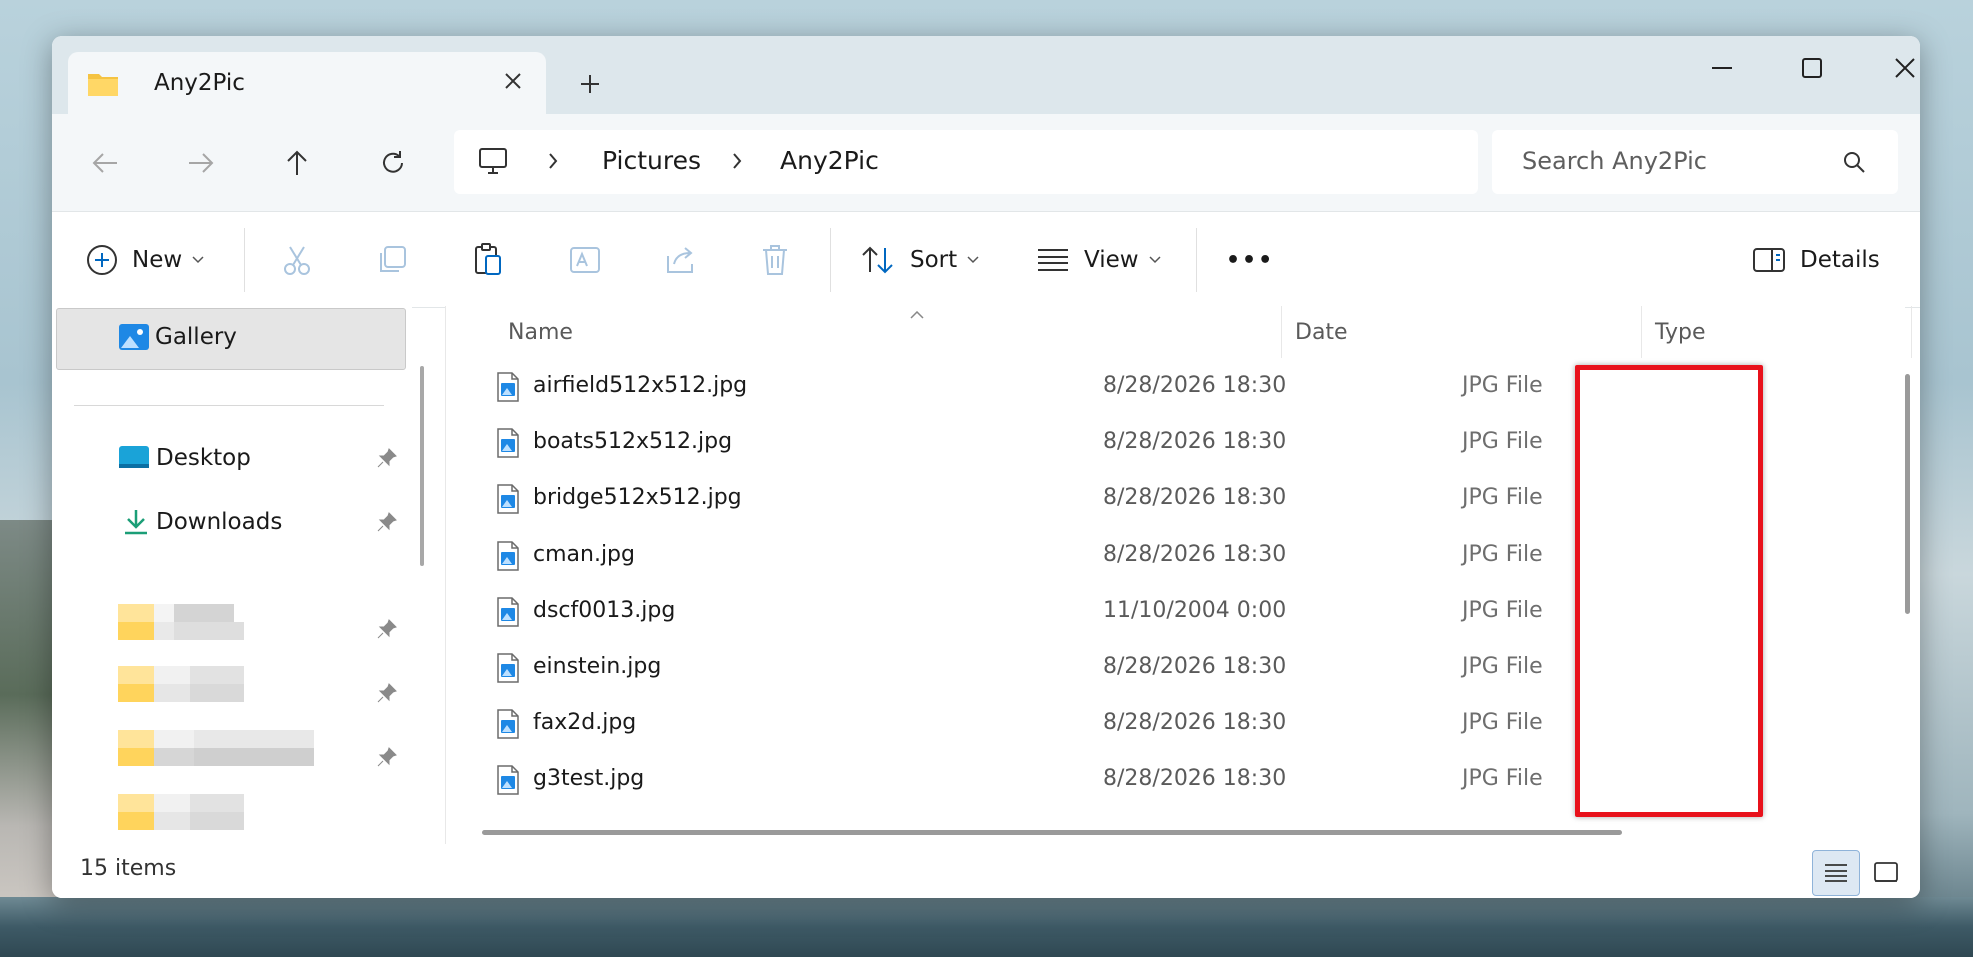  What do you see at coordinates (493, 163) in the screenshot?
I see `computer-icon` at bounding box center [493, 163].